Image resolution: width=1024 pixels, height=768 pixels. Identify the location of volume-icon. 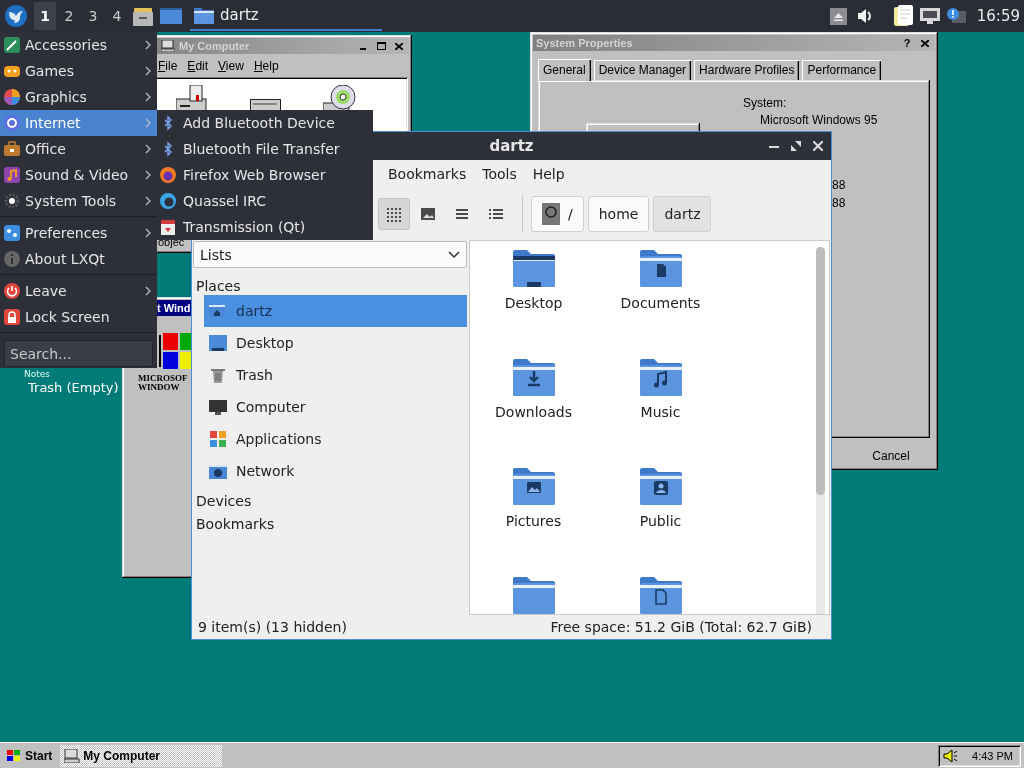
(864, 16).